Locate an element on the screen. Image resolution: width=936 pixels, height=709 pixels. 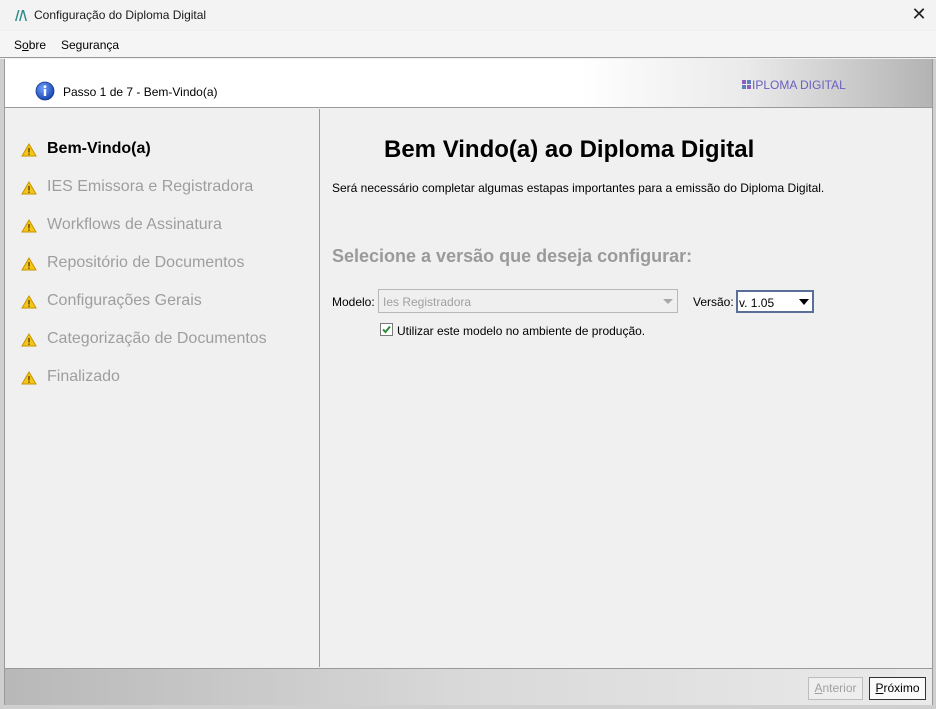
sidebar-item-label: Repositório de Documentos is located at coordinates (146, 262).